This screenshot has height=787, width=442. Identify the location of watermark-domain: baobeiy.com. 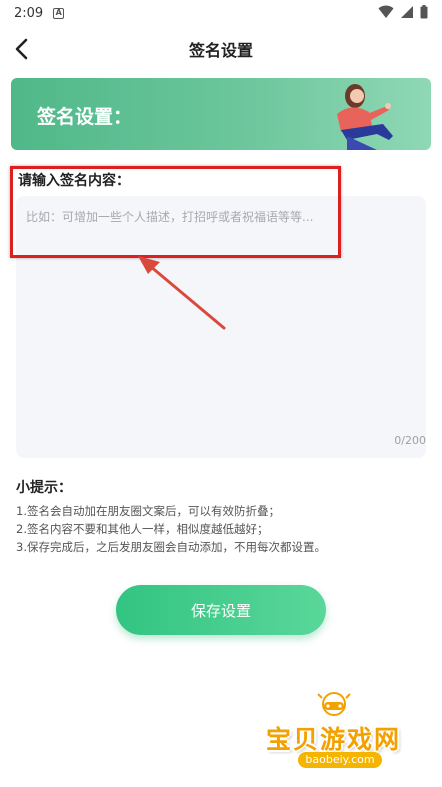
(340, 760).